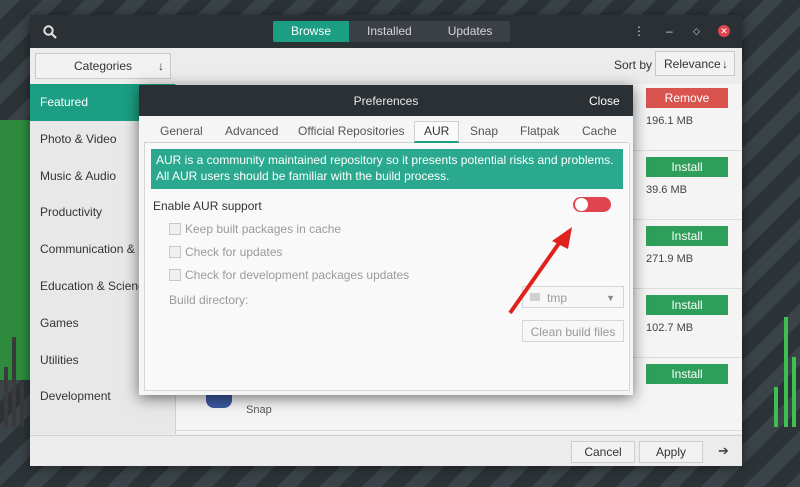  What do you see at coordinates (603, 452) in the screenshot?
I see `cancel-button: Cancel` at bounding box center [603, 452].